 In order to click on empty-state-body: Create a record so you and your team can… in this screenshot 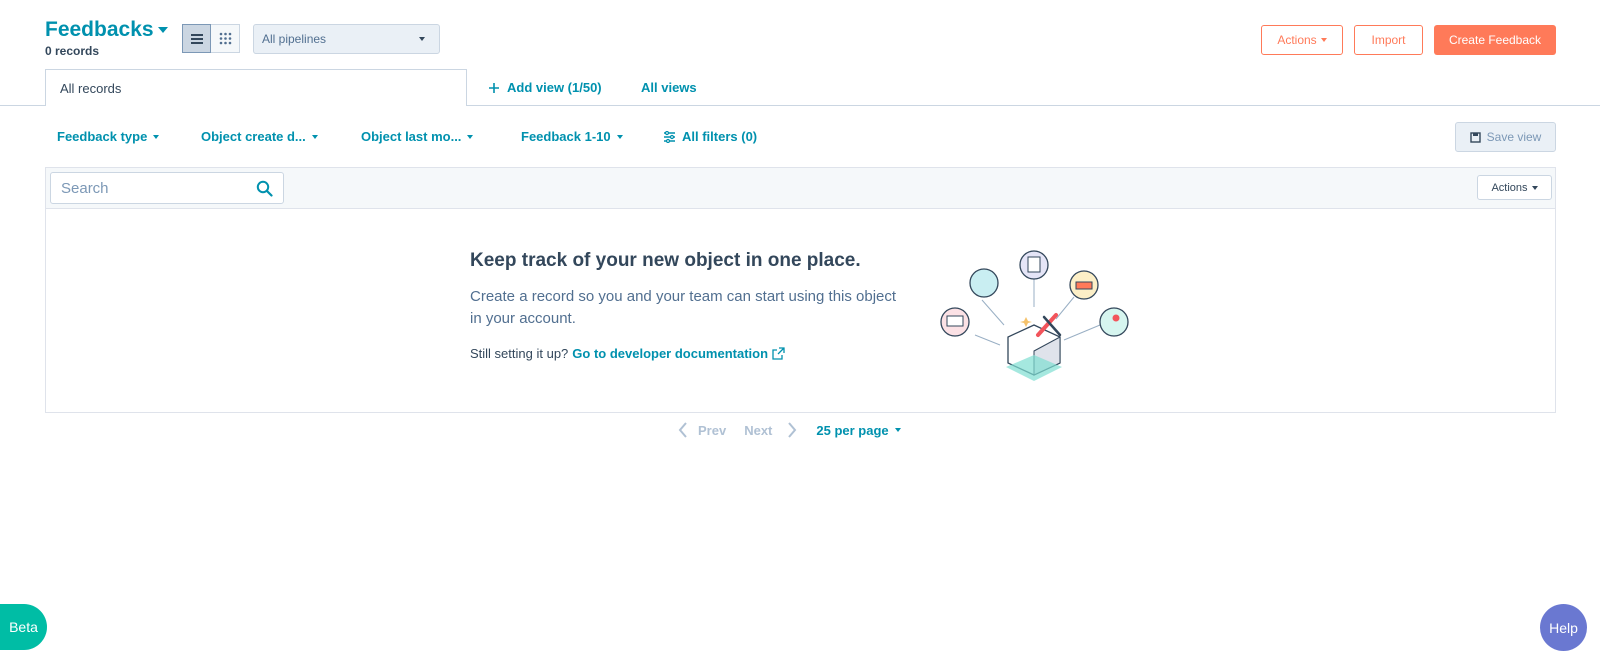, I will do `click(683, 307)`.